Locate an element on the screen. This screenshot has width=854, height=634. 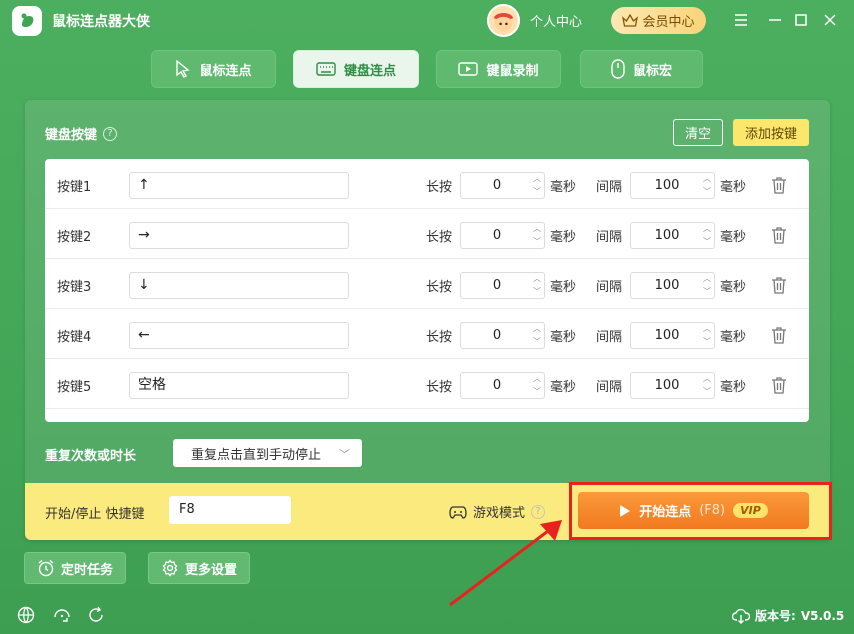
vip-center-button: 会员中心 is located at coordinates (658, 20).